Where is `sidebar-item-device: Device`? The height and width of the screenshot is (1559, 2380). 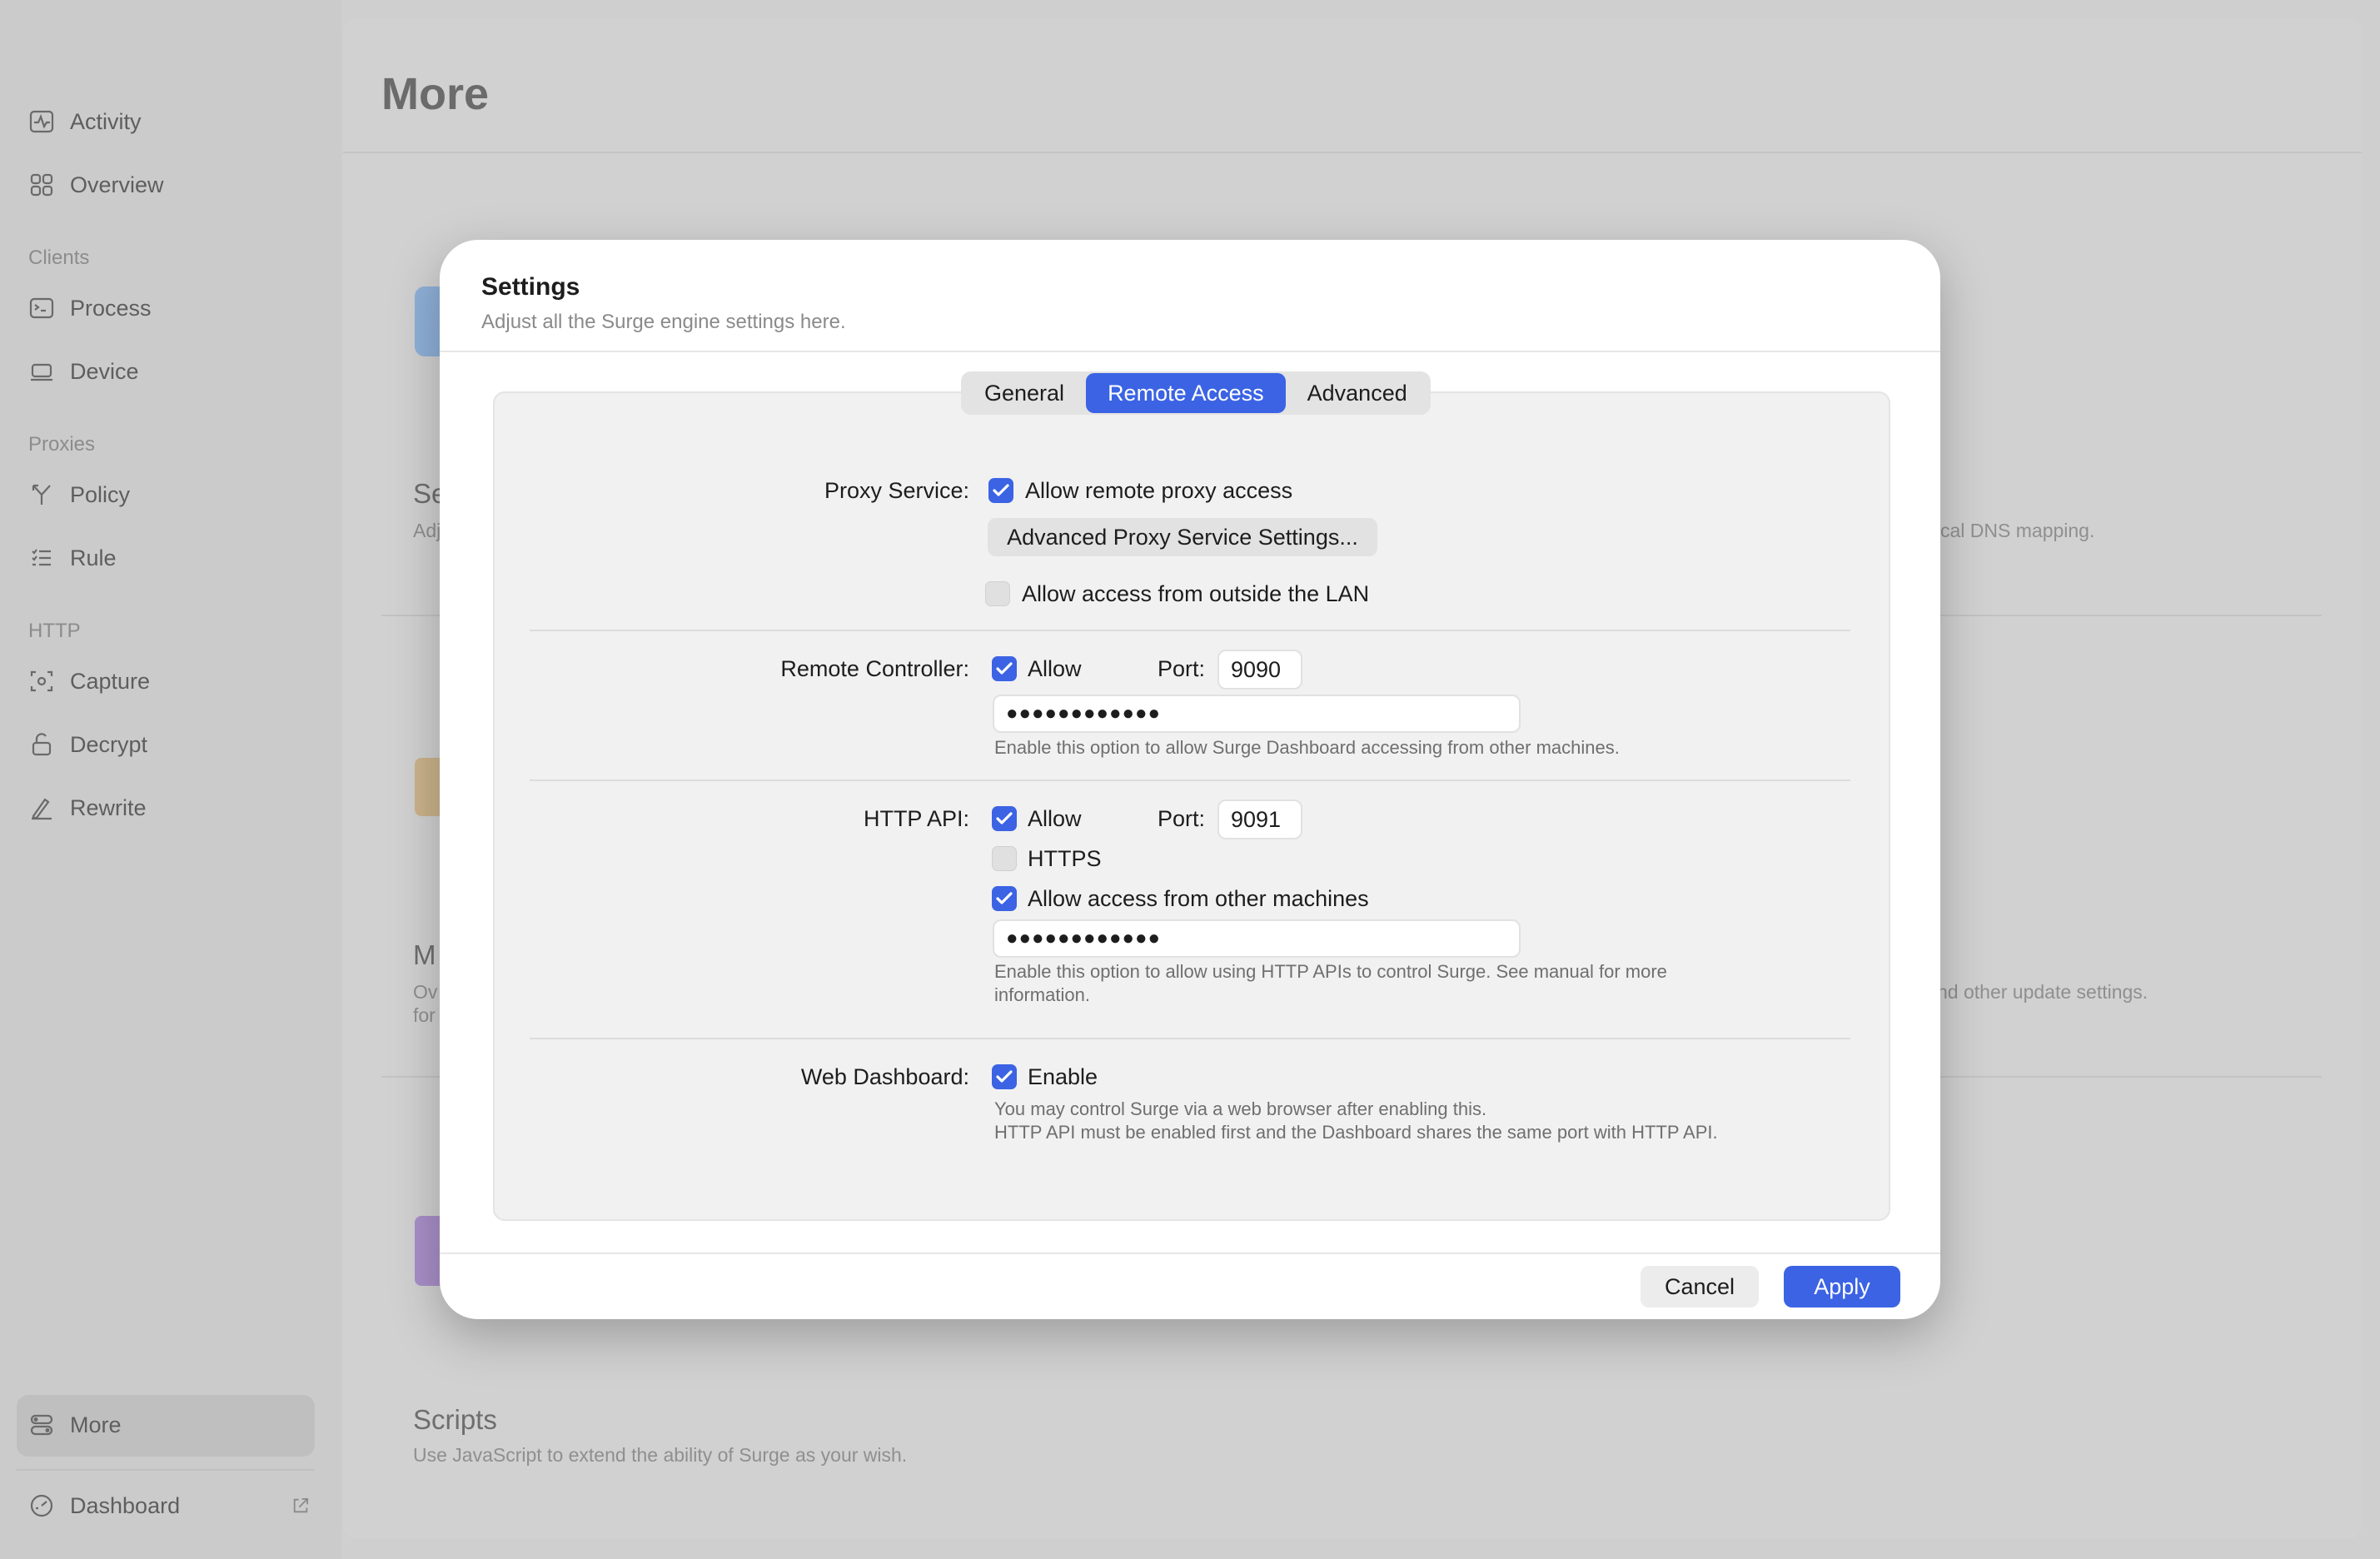
sidebar-item-device: Device is located at coordinates (83, 371).